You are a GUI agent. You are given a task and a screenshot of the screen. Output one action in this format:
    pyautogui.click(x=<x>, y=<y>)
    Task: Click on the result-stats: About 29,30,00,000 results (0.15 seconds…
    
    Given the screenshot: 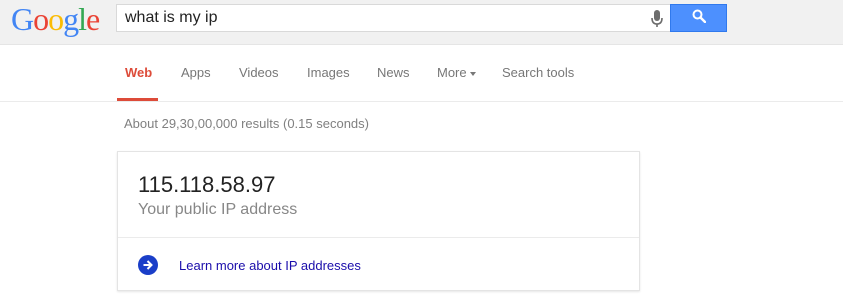 What is the action you would take?
    pyautogui.click(x=246, y=123)
    